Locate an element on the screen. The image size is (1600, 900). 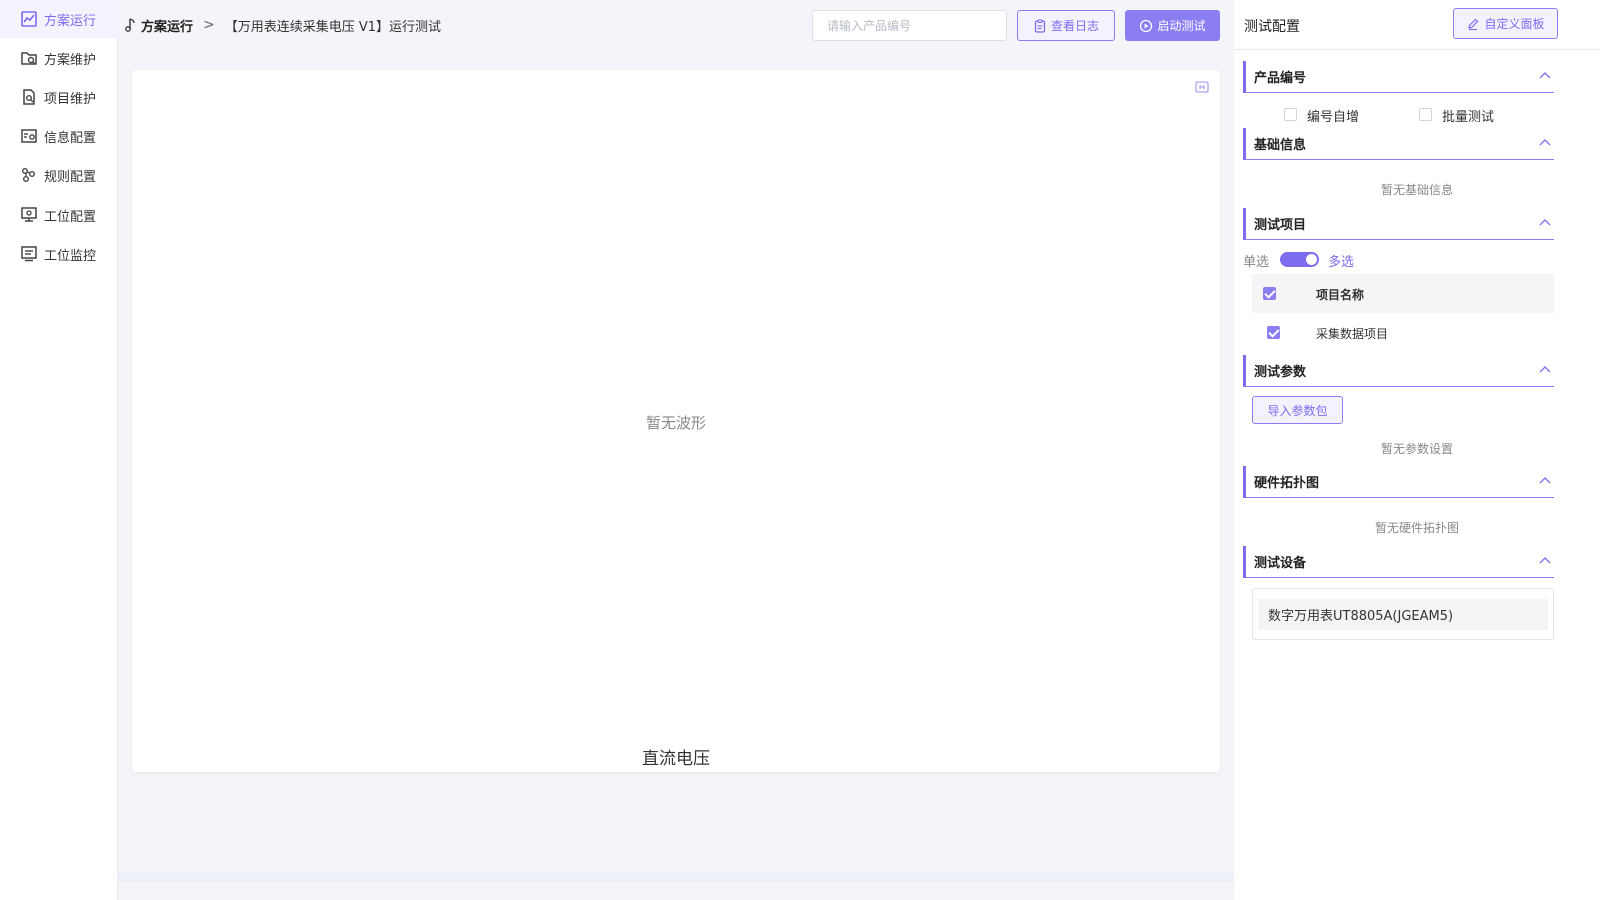
sidebar-item-station-config: 工位配置 is located at coordinates (59, 215).